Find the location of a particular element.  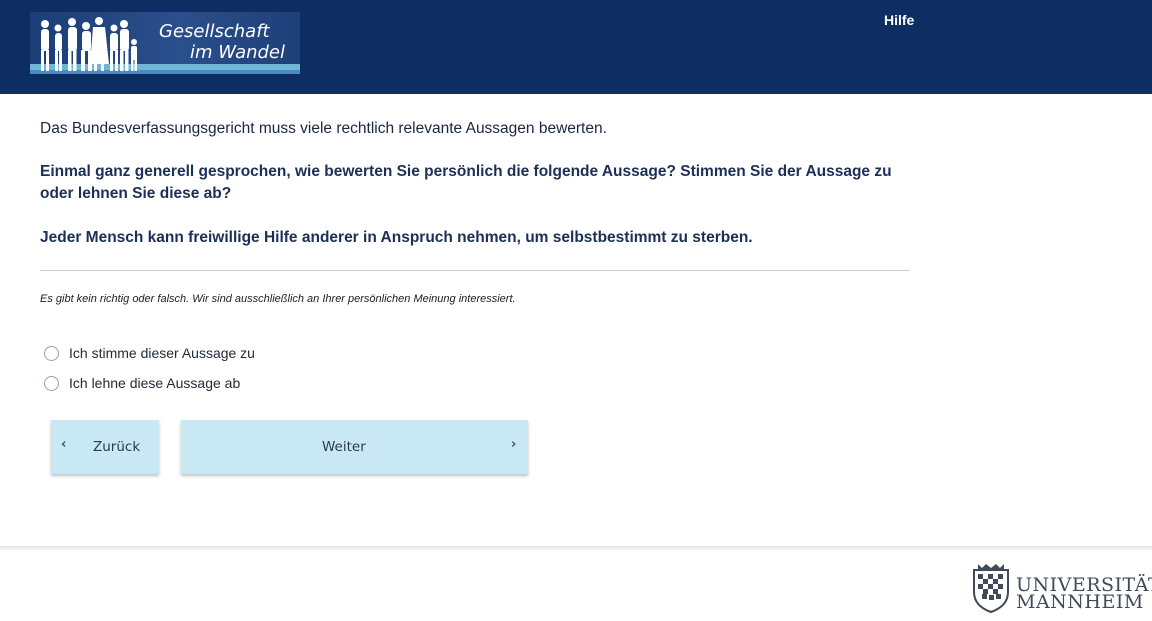

next-button-label: Weiter is located at coordinates (344, 447).